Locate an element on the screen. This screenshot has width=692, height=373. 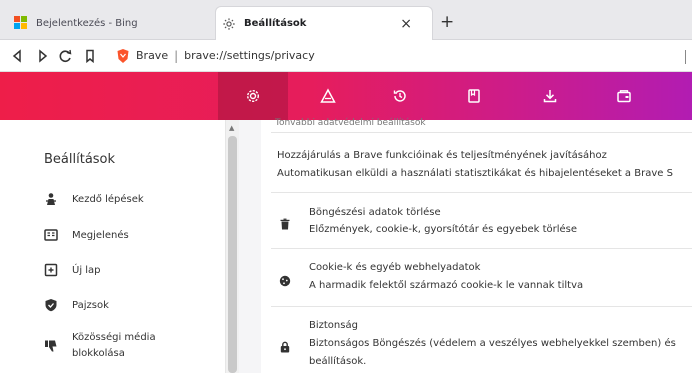
sidebar-title: Beállítások is located at coordinates (80, 159).